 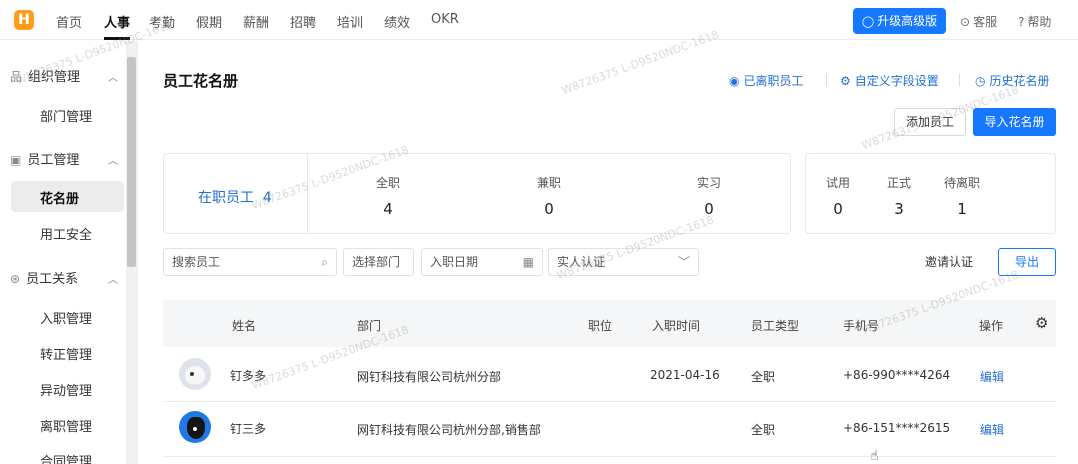 I want to click on nav-hr: 人事, so click(x=117, y=21).